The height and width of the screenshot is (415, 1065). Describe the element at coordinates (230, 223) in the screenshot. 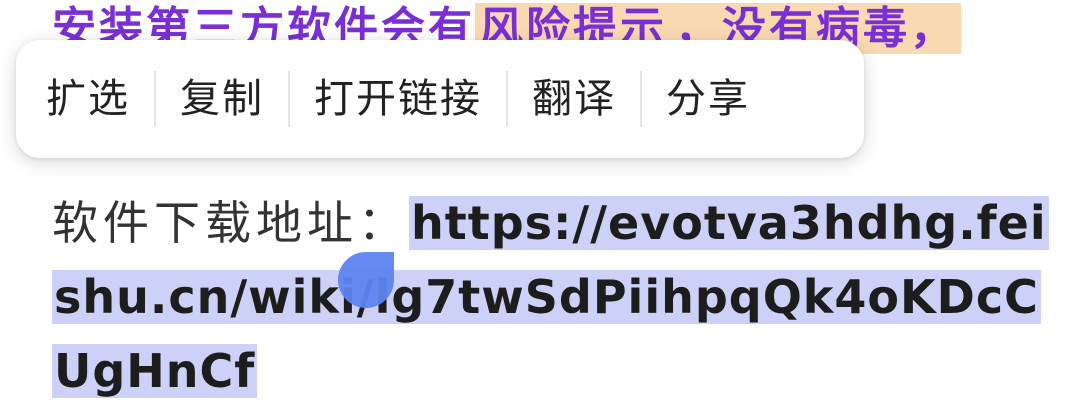

I see `download-label: 软件下载地址：` at that location.